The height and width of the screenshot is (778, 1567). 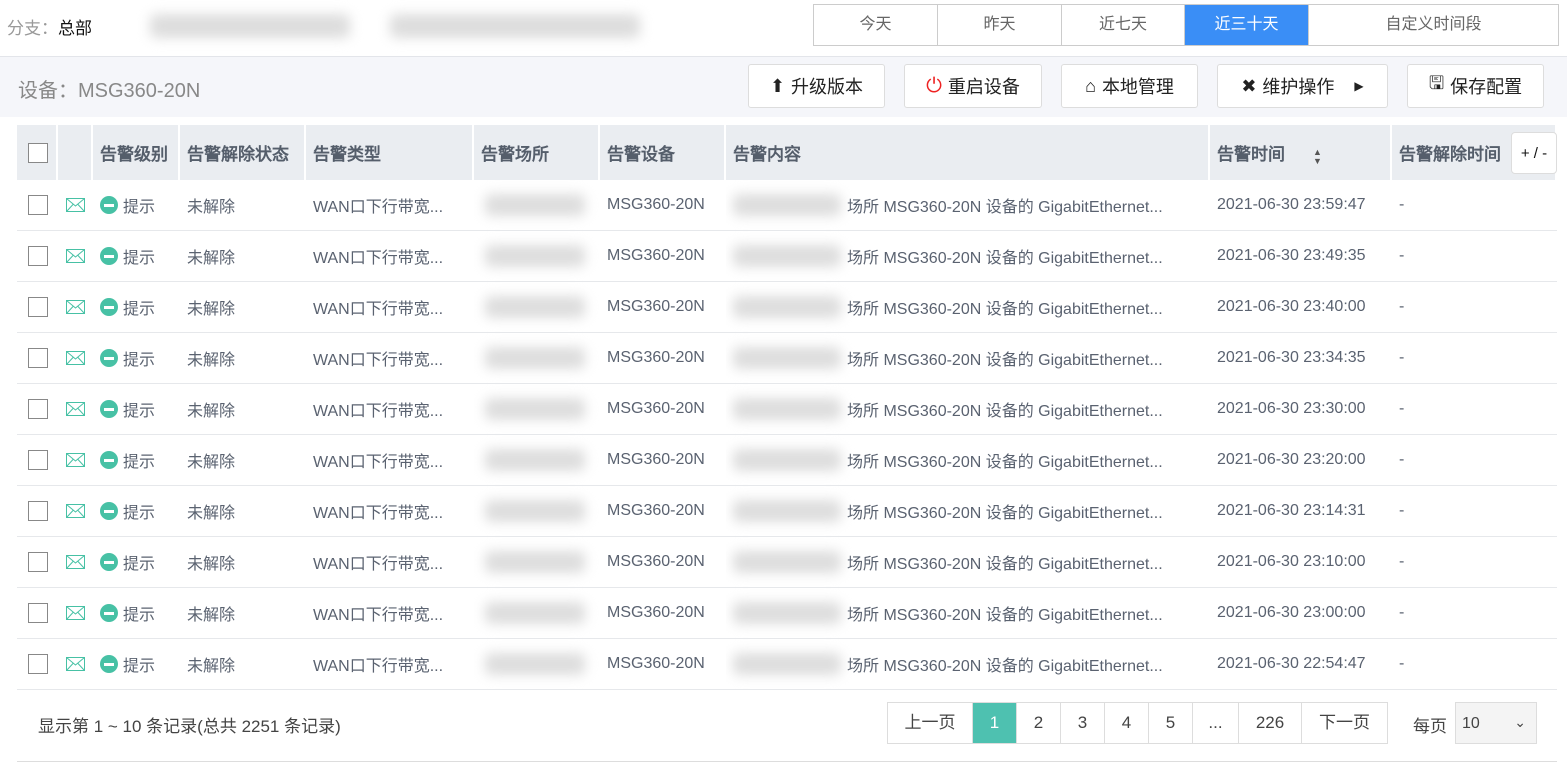 What do you see at coordinates (973, 86) in the screenshot?
I see `reboot-button: ⏻ 重启设备` at bounding box center [973, 86].